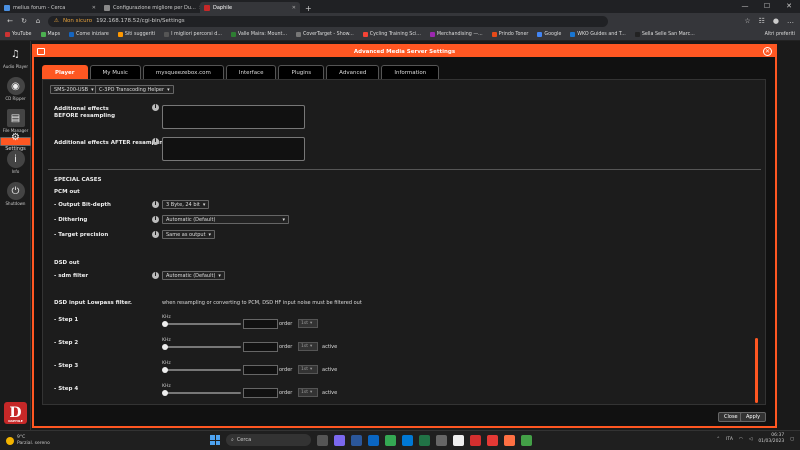 The image size is (800, 450). Describe the element at coordinates (233, 149) in the screenshot. I see `effects-after-input` at that location.